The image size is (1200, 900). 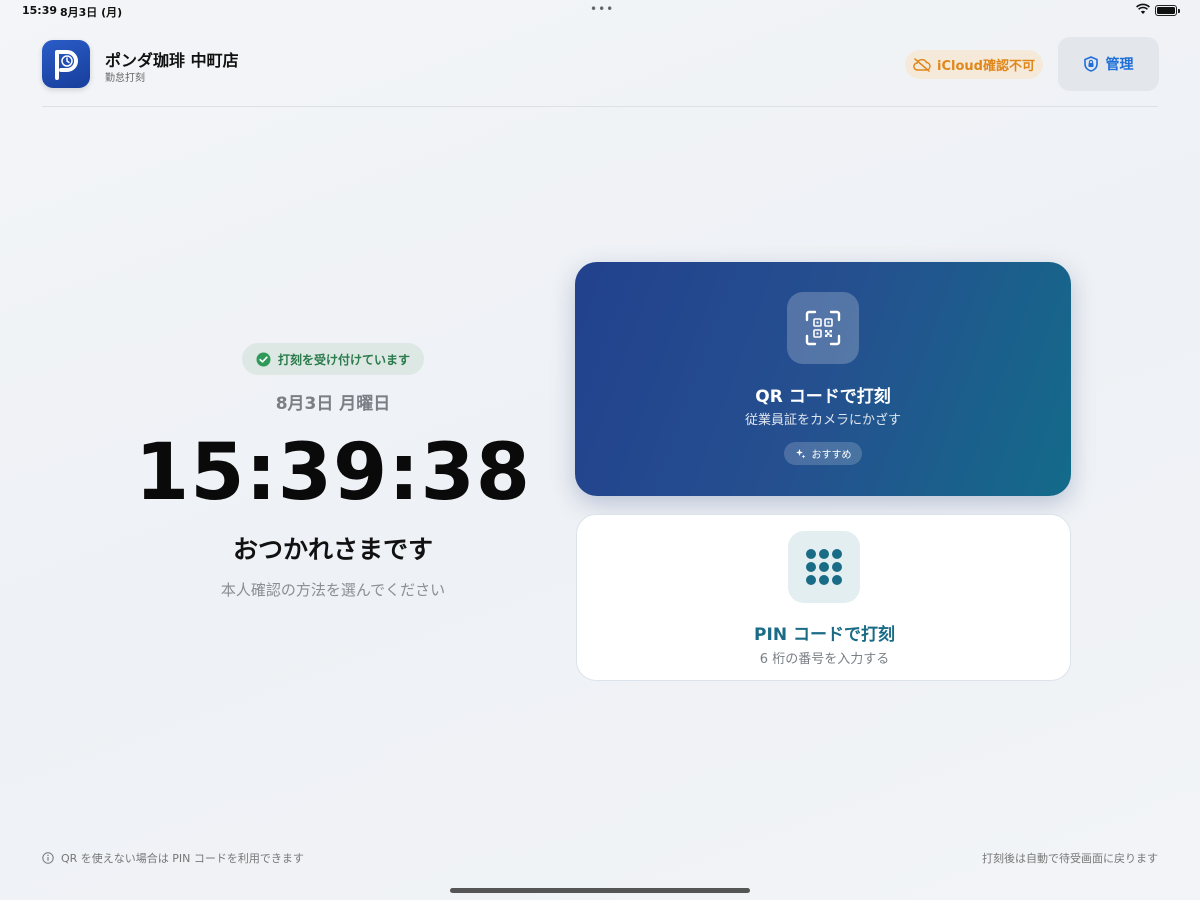 I want to click on icloud-status-badge: iCloud確認不可, so click(x=974, y=64).